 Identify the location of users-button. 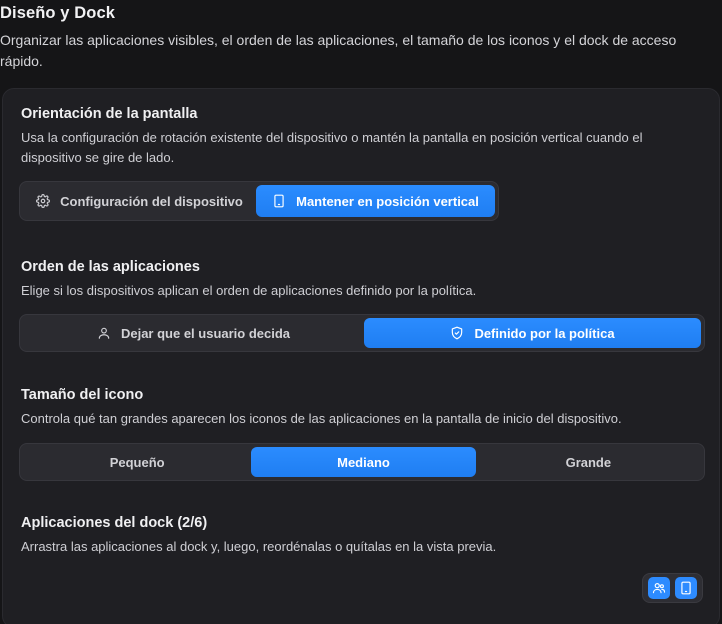
(659, 588).